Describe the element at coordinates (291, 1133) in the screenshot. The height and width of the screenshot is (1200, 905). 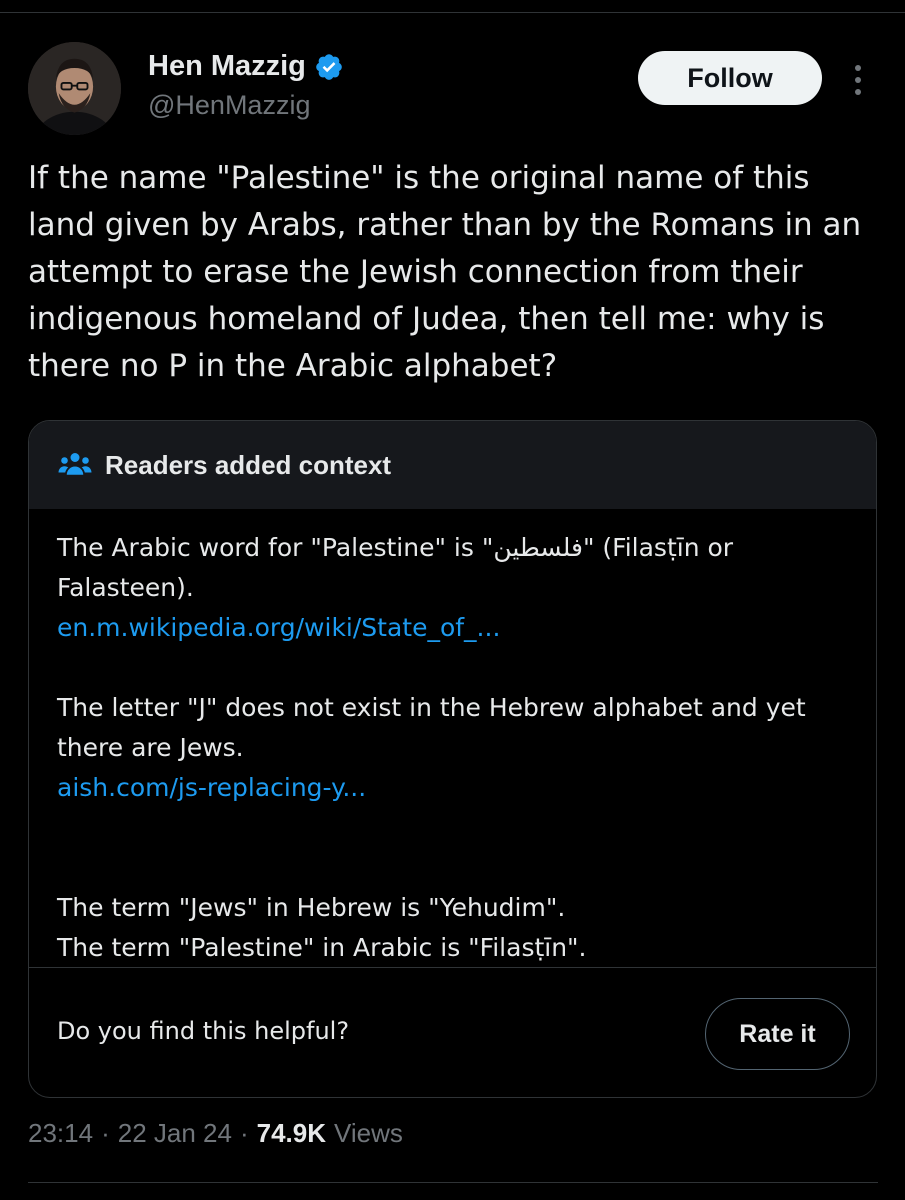
I see `views-count: 74.9K` at that location.